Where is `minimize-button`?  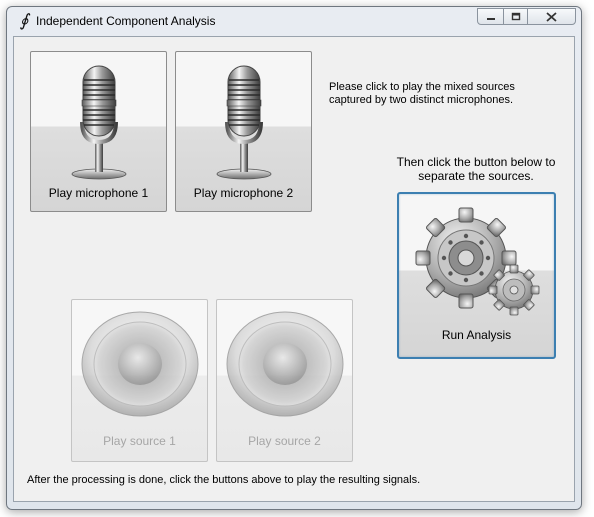
minimize-button is located at coordinates (490, 16).